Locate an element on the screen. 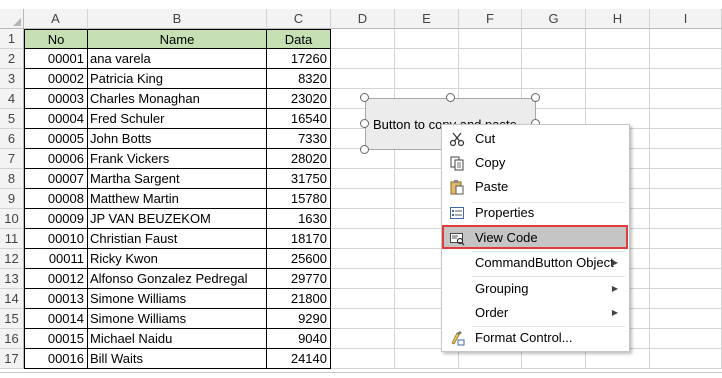 The image size is (722, 378). column-header-i: I is located at coordinates (686, 19).